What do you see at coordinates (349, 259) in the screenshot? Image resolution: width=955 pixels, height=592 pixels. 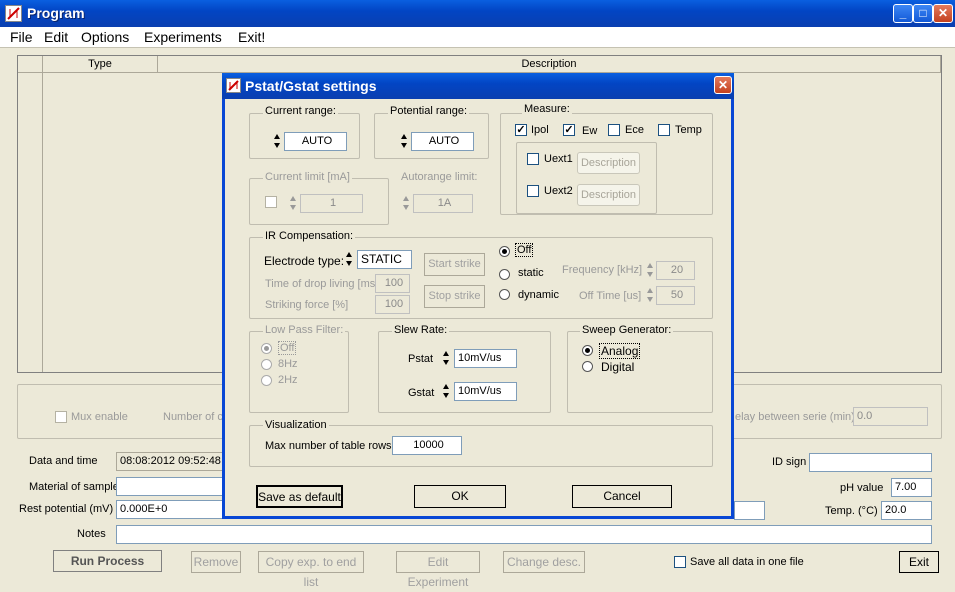 I see `electrode-type-spin` at bounding box center [349, 259].